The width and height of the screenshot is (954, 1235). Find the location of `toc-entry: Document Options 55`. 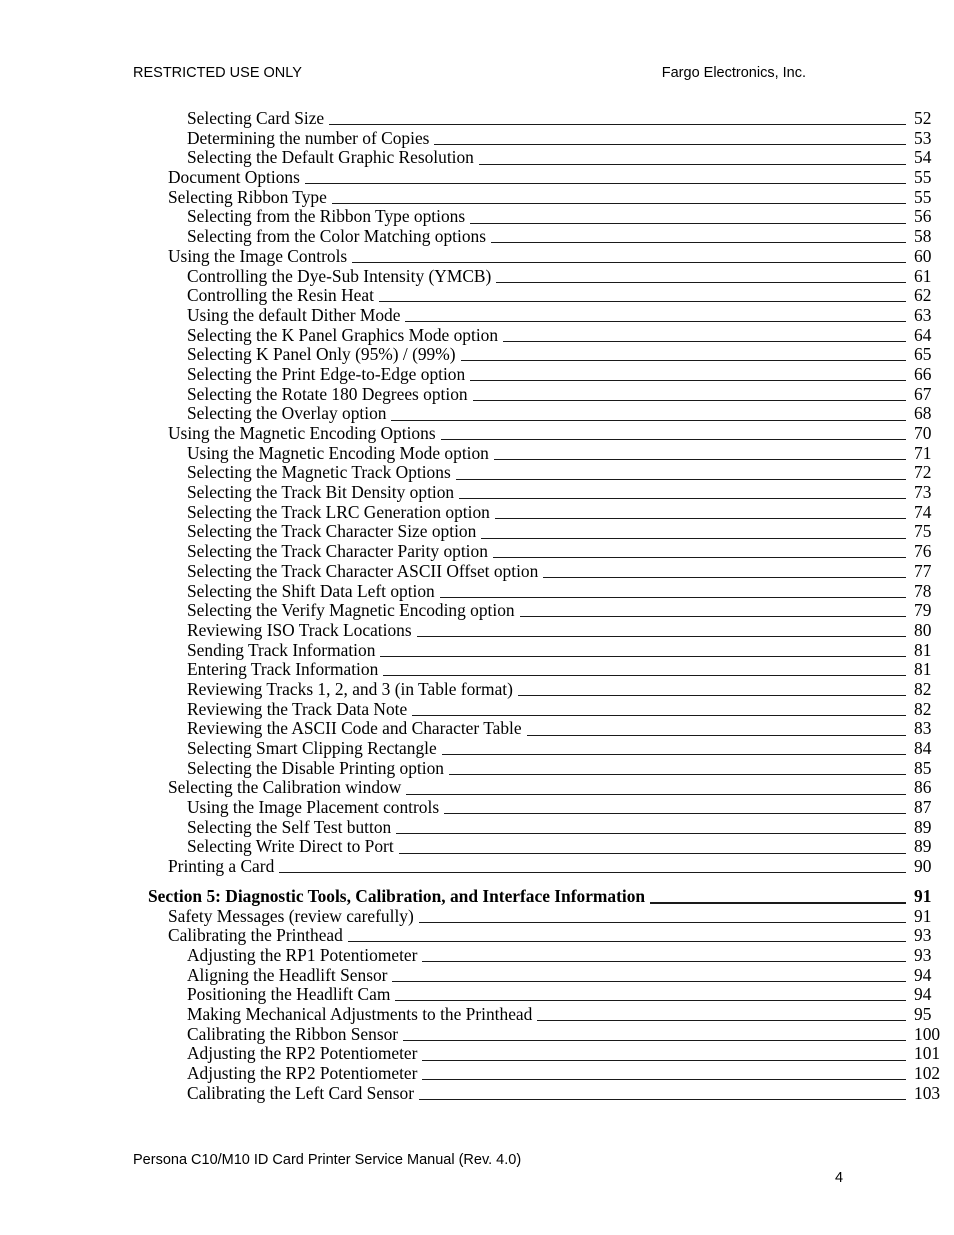

toc-entry: Document Options 55 is located at coordinates (477, 177).